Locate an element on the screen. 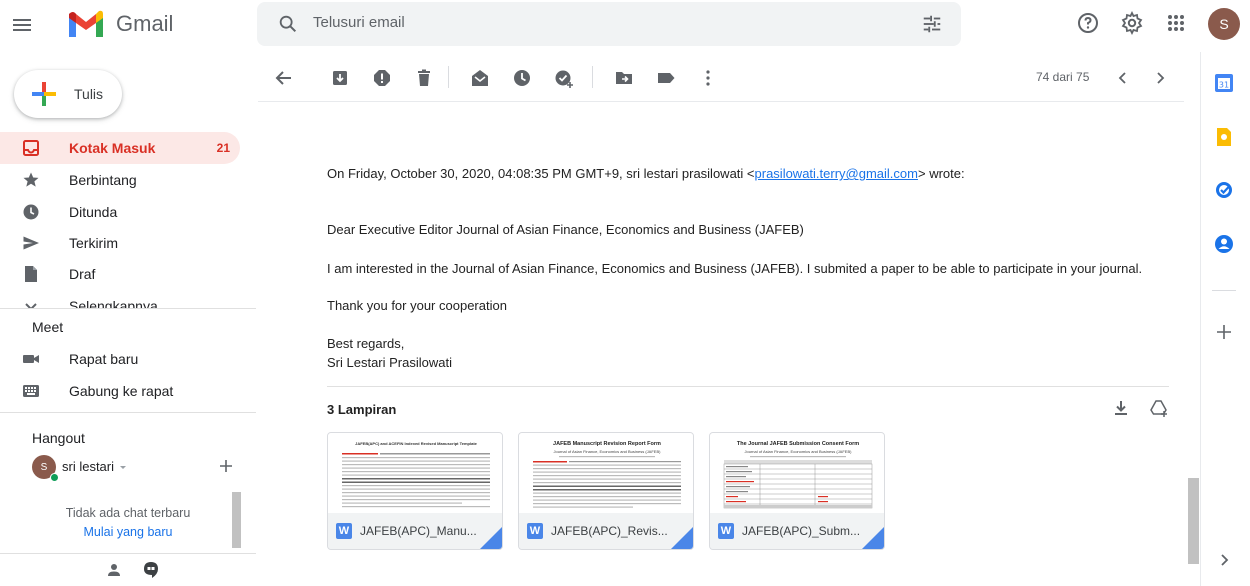 This screenshot has width=1250, height=586. inbox-icon is located at coordinates (31, 148).